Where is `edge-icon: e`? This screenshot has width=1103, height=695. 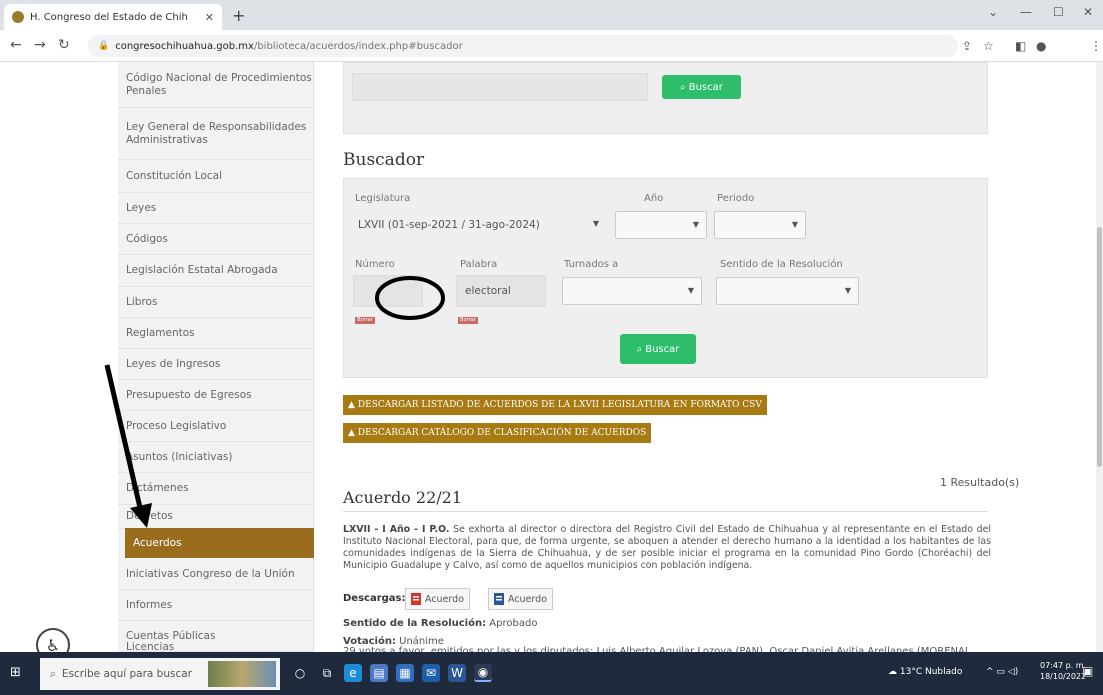
edge-icon: e is located at coordinates (353, 673).